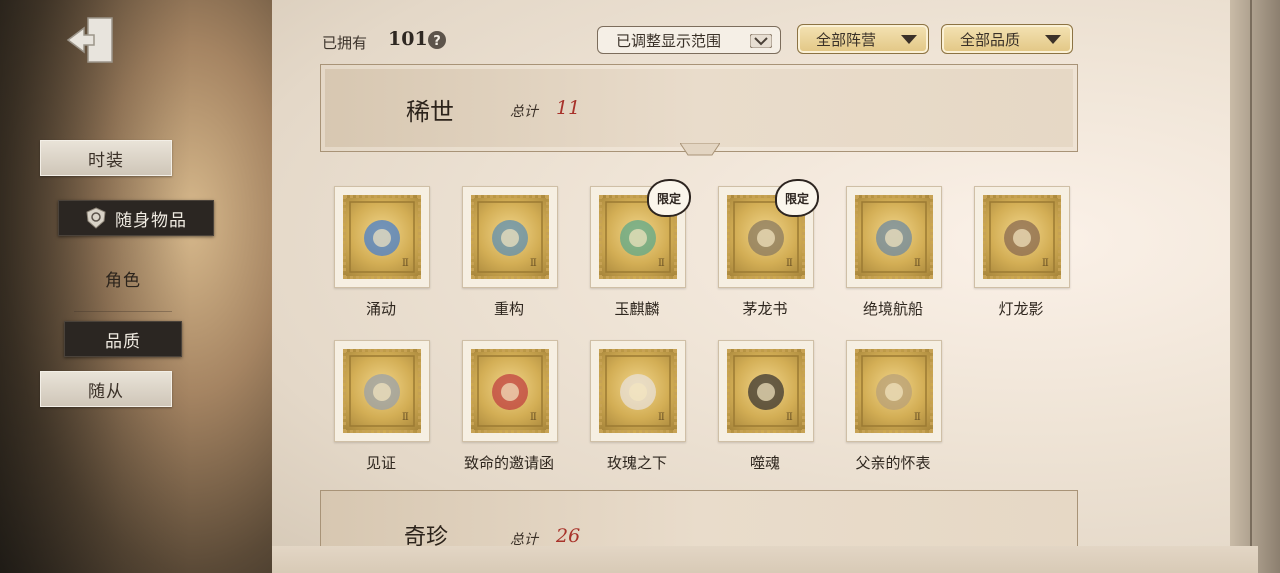 This screenshot has height=573, width=1280. What do you see at coordinates (380, 309) in the screenshot?
I see `item-name: 涌动` at bounding box center [380, 309].